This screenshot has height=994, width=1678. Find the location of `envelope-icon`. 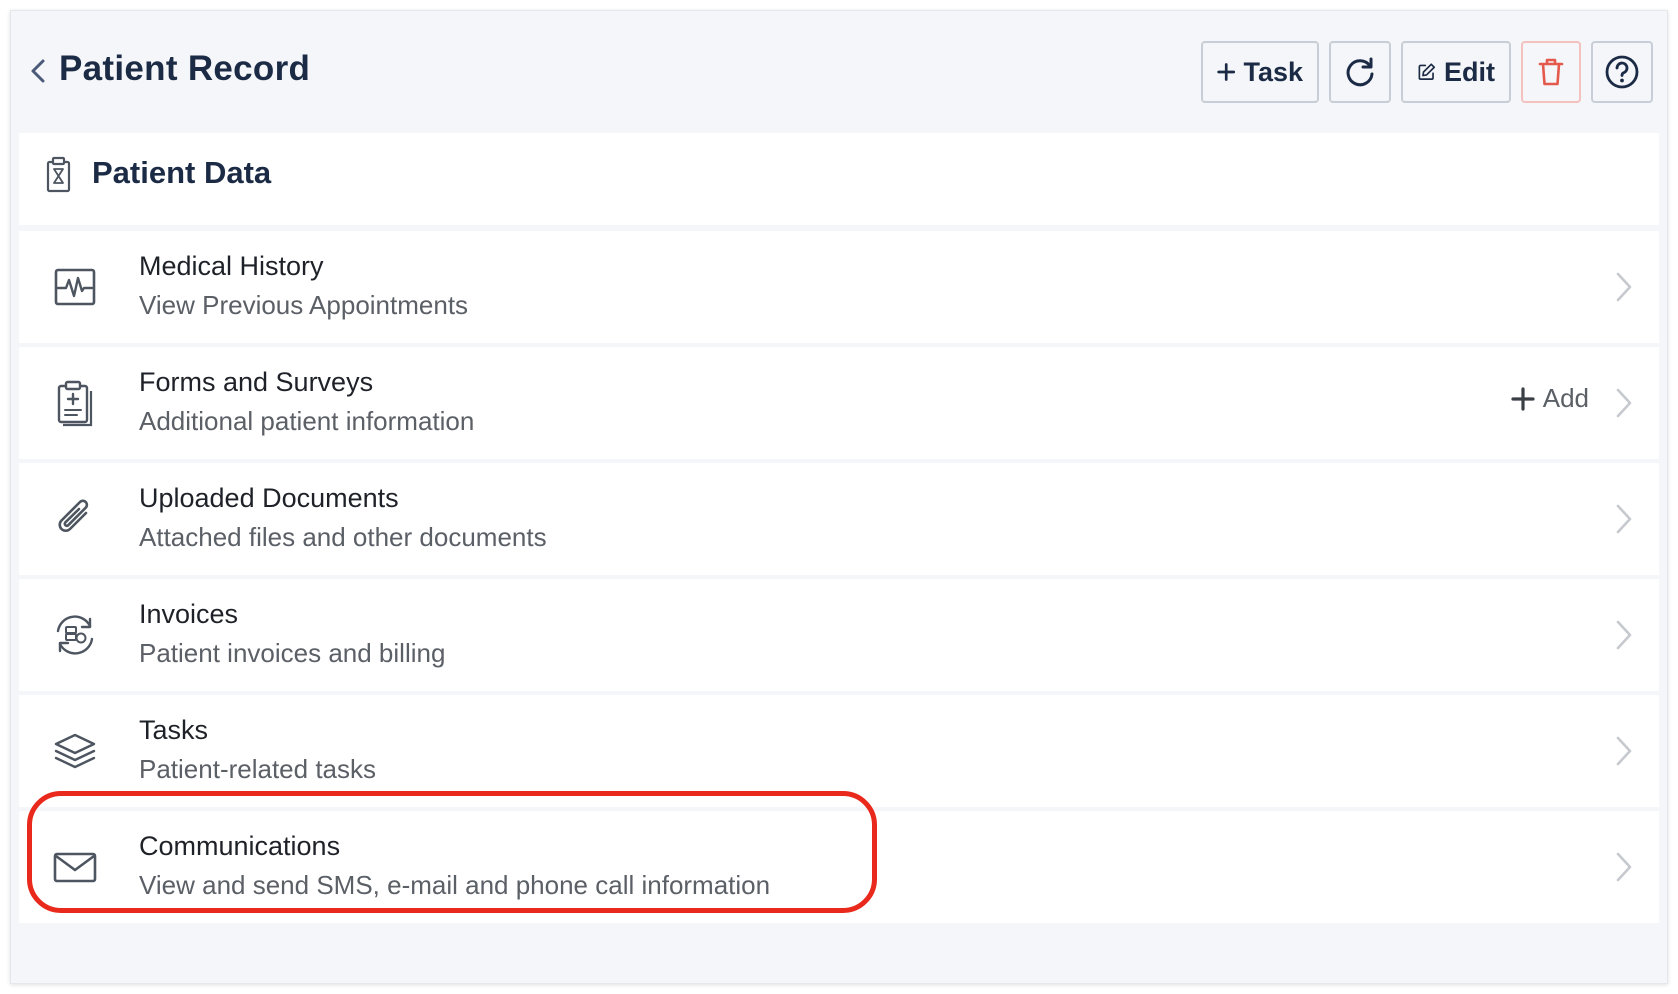

envelope-icon is located at coordinates (75, 867).